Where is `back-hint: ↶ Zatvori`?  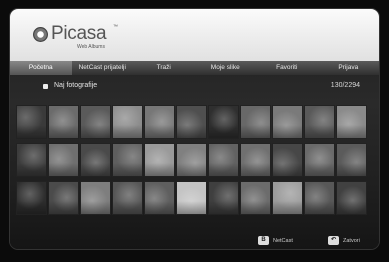 back-hint: ↶ Zatvori is located at coordinates (344, 240).